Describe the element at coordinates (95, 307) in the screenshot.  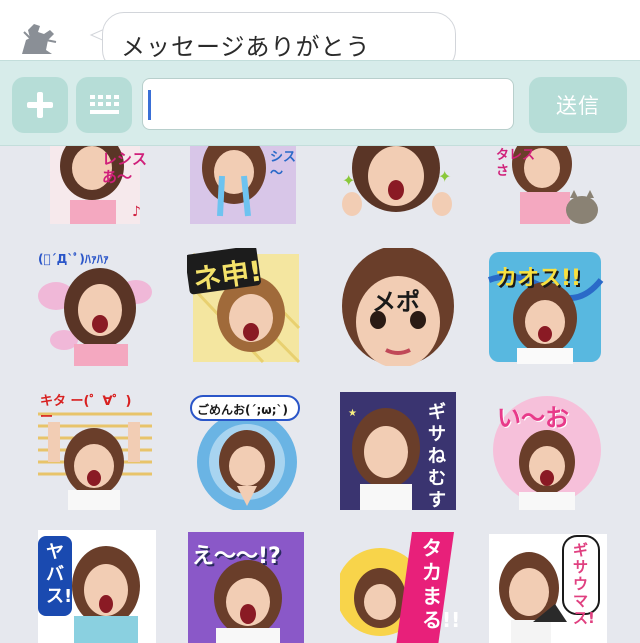
I see `sticker-item: (ﾟ´Д`ﾟ)ﾊｧﾊｧ` at that location.